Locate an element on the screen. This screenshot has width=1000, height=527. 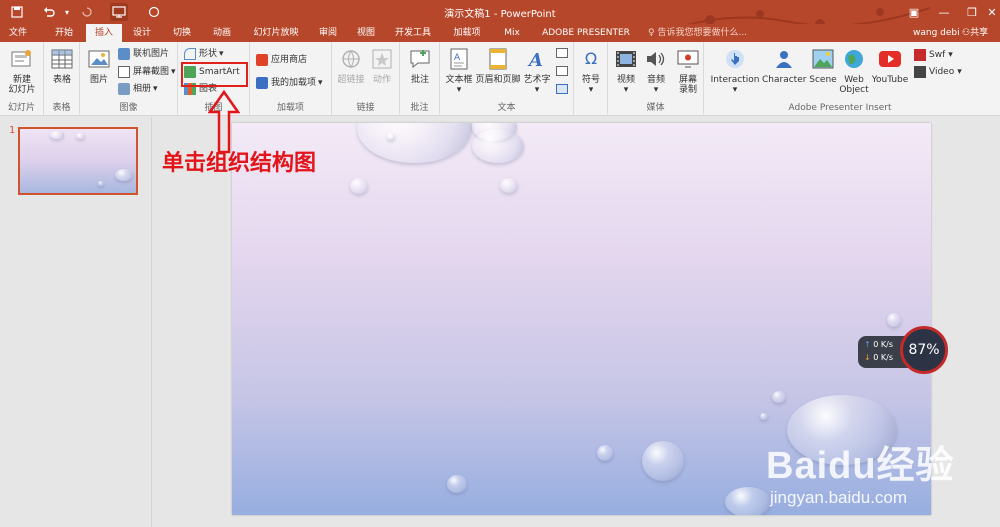
globe-icon is located at coordinates (854, 59).